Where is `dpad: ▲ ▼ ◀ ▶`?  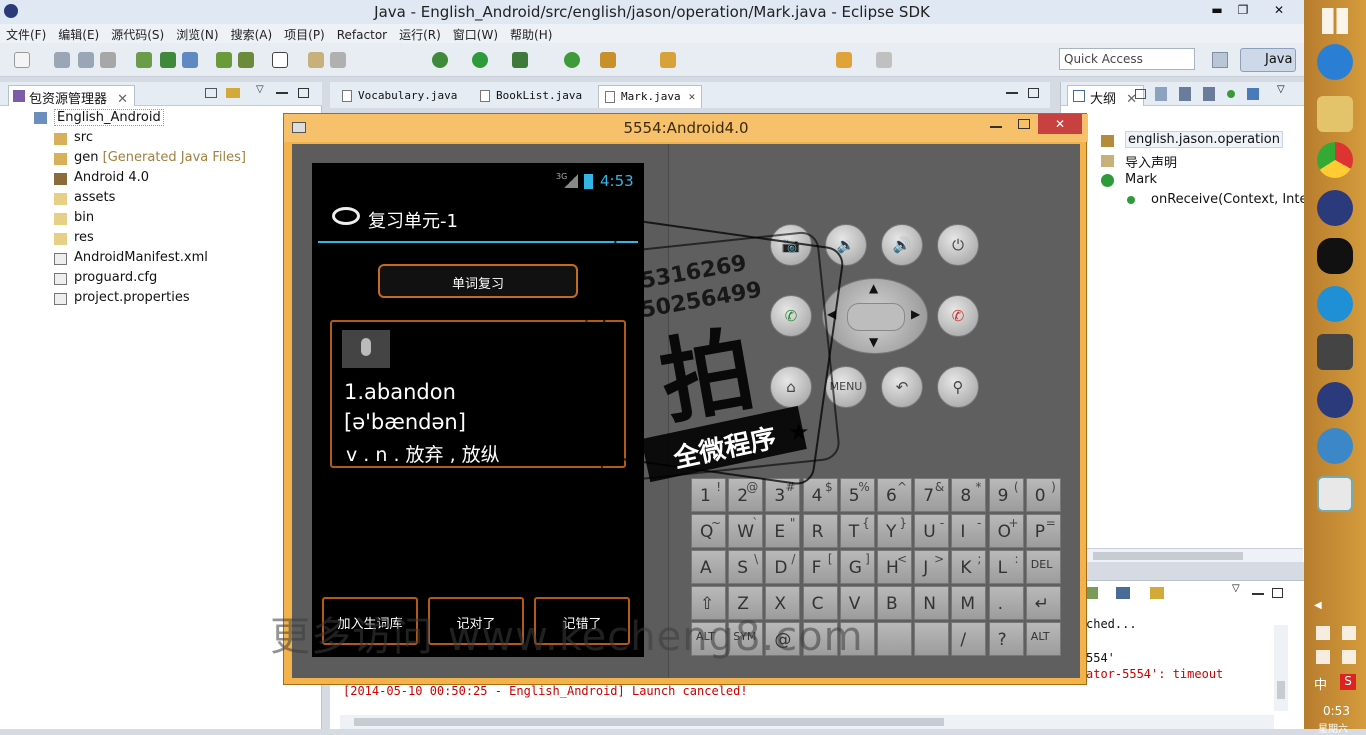
dpad: ▲ ▼ ◀ ▶ is located at coordinates (875, 316).